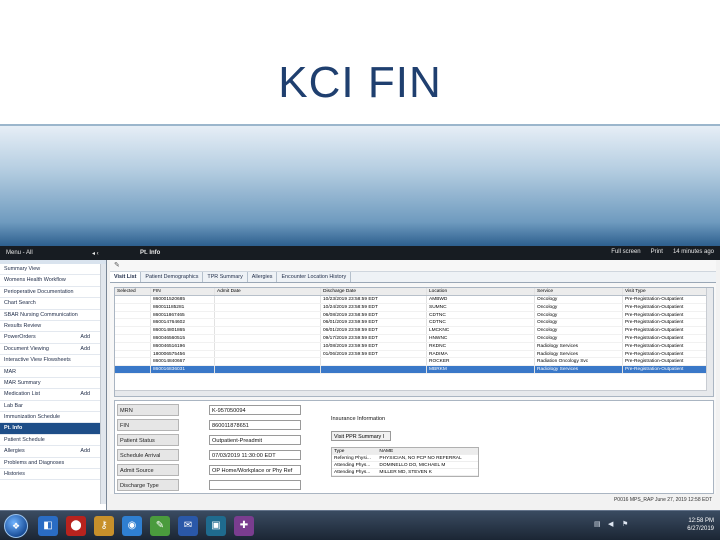 The width and height of the screenshot is (720, 540). I want to click on tab-visit-list: Visit List, so click(126, 277).